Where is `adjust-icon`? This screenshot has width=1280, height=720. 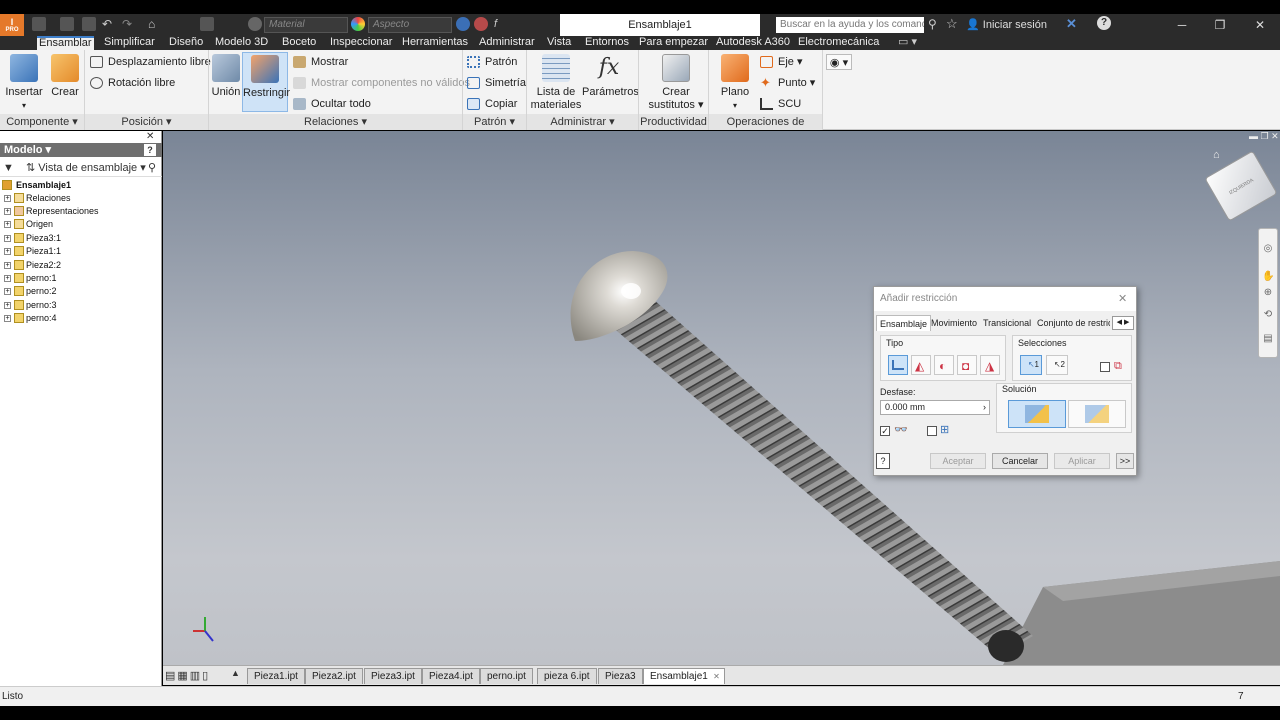 adjust-icon is located at coordinates (481, 24).